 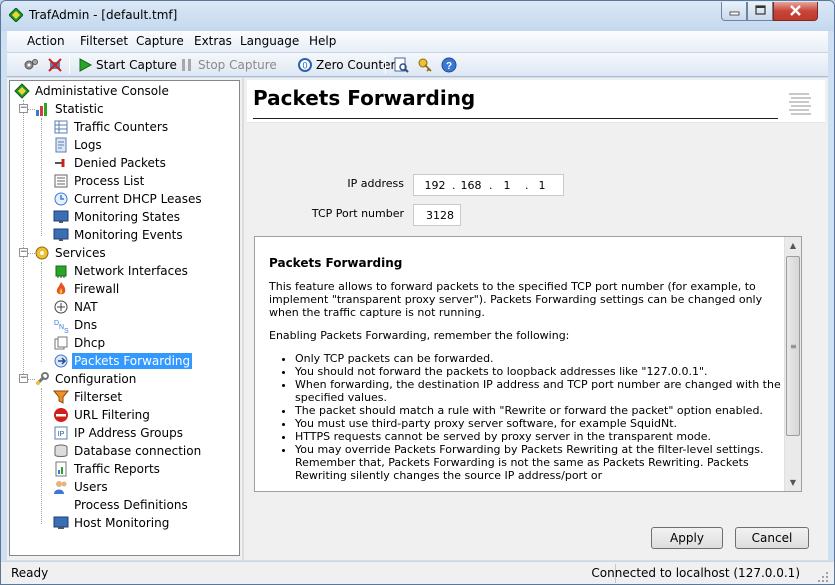 What do you see at coordinates (119, 433) in the screenshot?
I see `tree-item-ip-address-groups: IP IP Address Groups` at bounding box center [119, 433].